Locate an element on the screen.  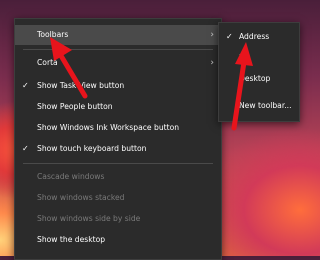
menu-item-toolbars: Toolbars › is located at coordinates (118, 35).